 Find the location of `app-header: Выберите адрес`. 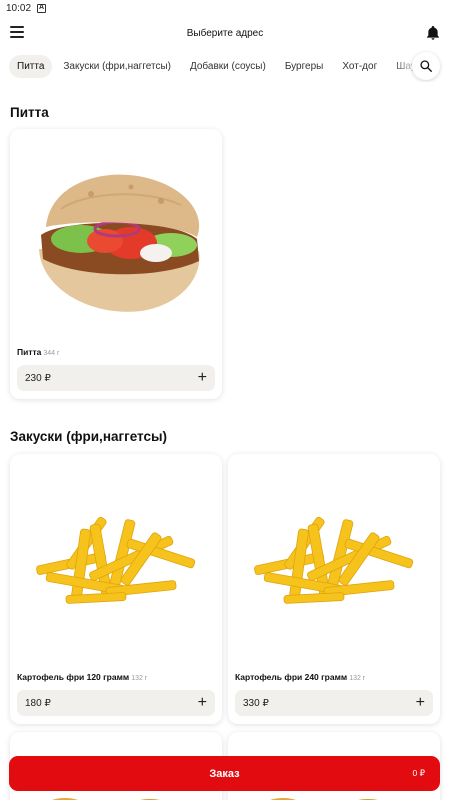

app-header: Выберите адрес is located at coordinates (225, 33).